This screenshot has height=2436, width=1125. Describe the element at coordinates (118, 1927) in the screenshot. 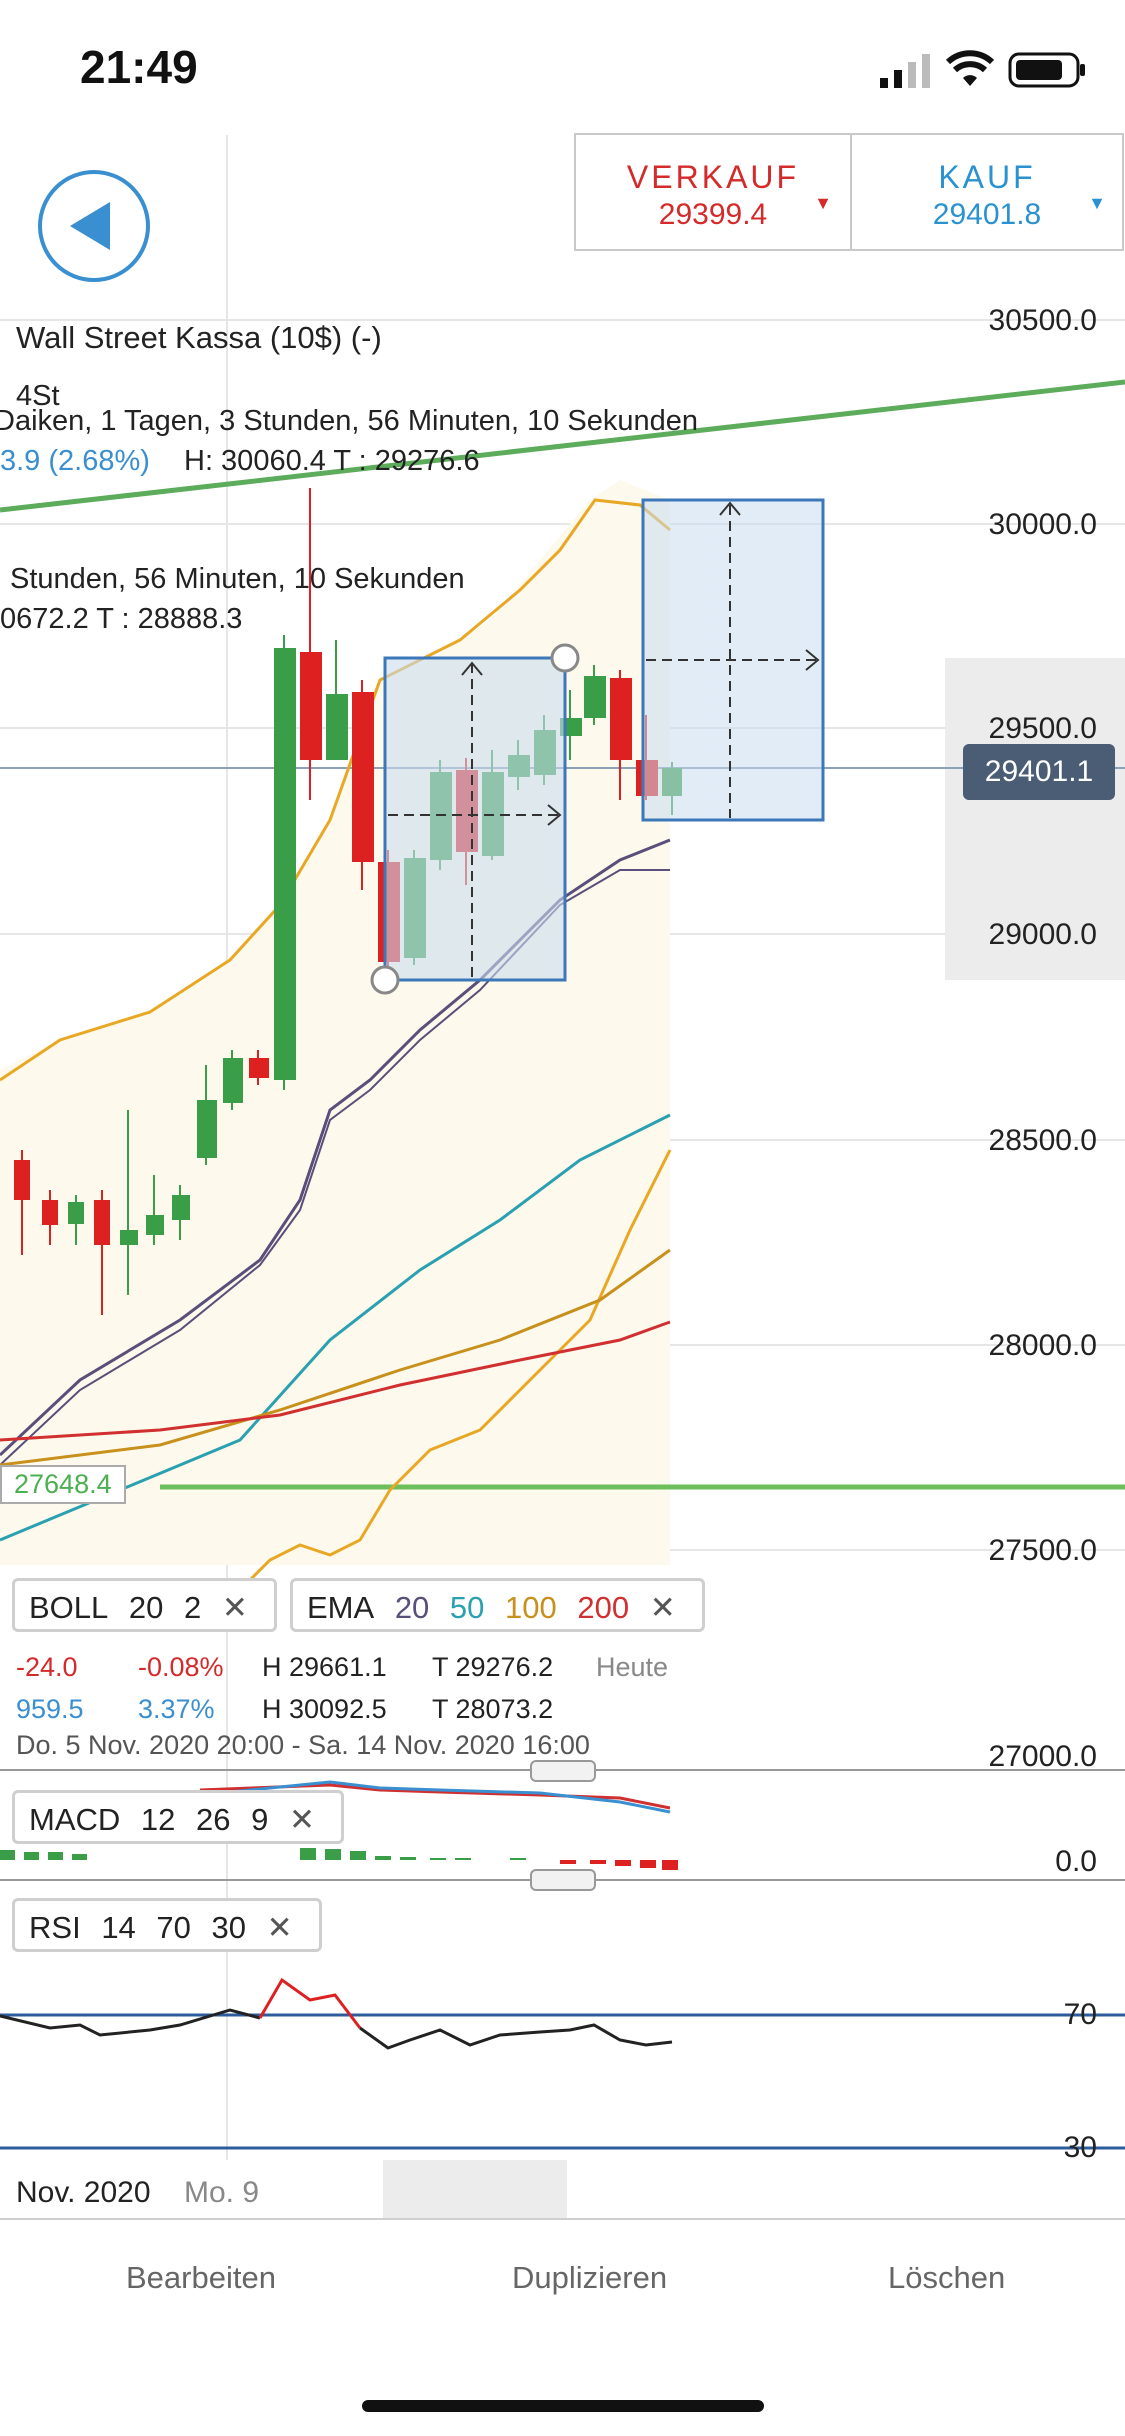

I see `rsi-p1: 14` at that location.